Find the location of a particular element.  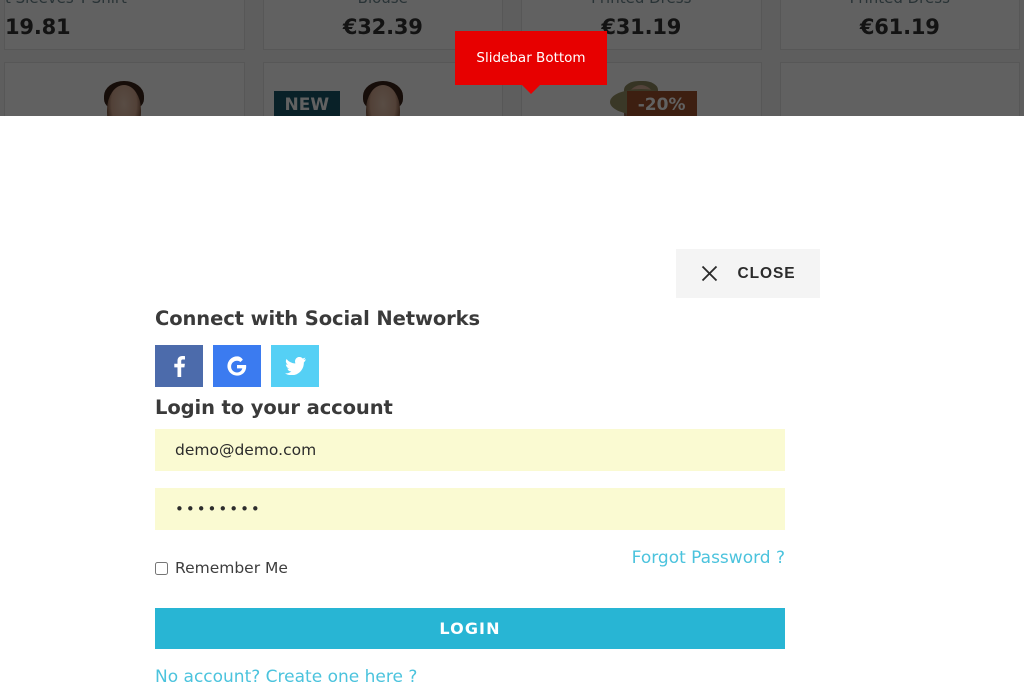

create-account-link: No account? Create one here ? is located at coordinates (286, 677).